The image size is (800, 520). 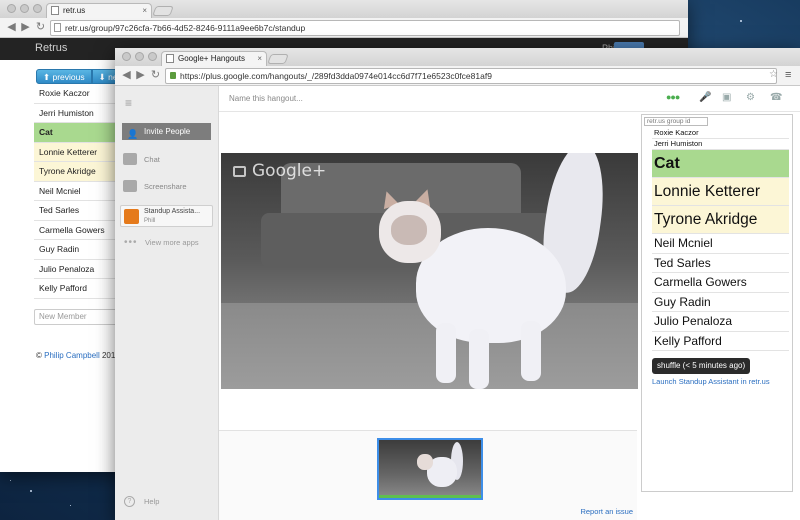 I want to click on member-list-item: Lonnie Ketterer, so click(x=77, y=152).